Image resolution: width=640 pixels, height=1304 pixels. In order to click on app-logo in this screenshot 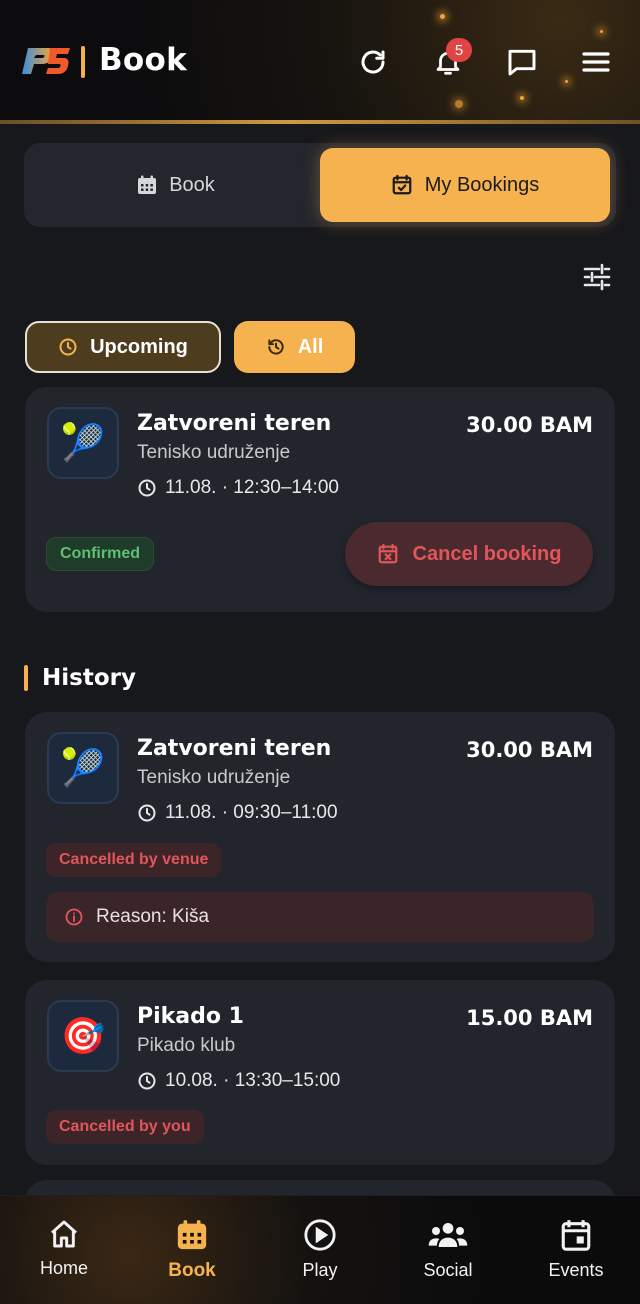, I will do `click(46, 61)`.